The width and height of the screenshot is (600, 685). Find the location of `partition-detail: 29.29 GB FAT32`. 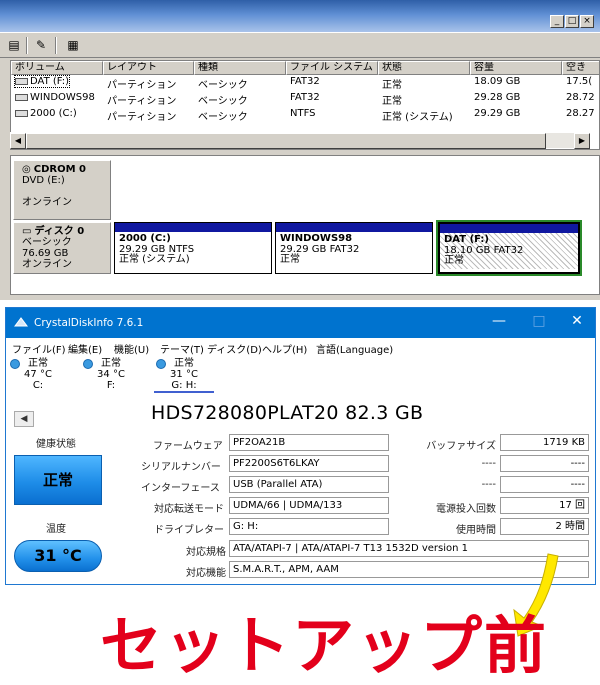

partition-detail: 29.29 GB FAT32 is located at coordinates (320, 249).